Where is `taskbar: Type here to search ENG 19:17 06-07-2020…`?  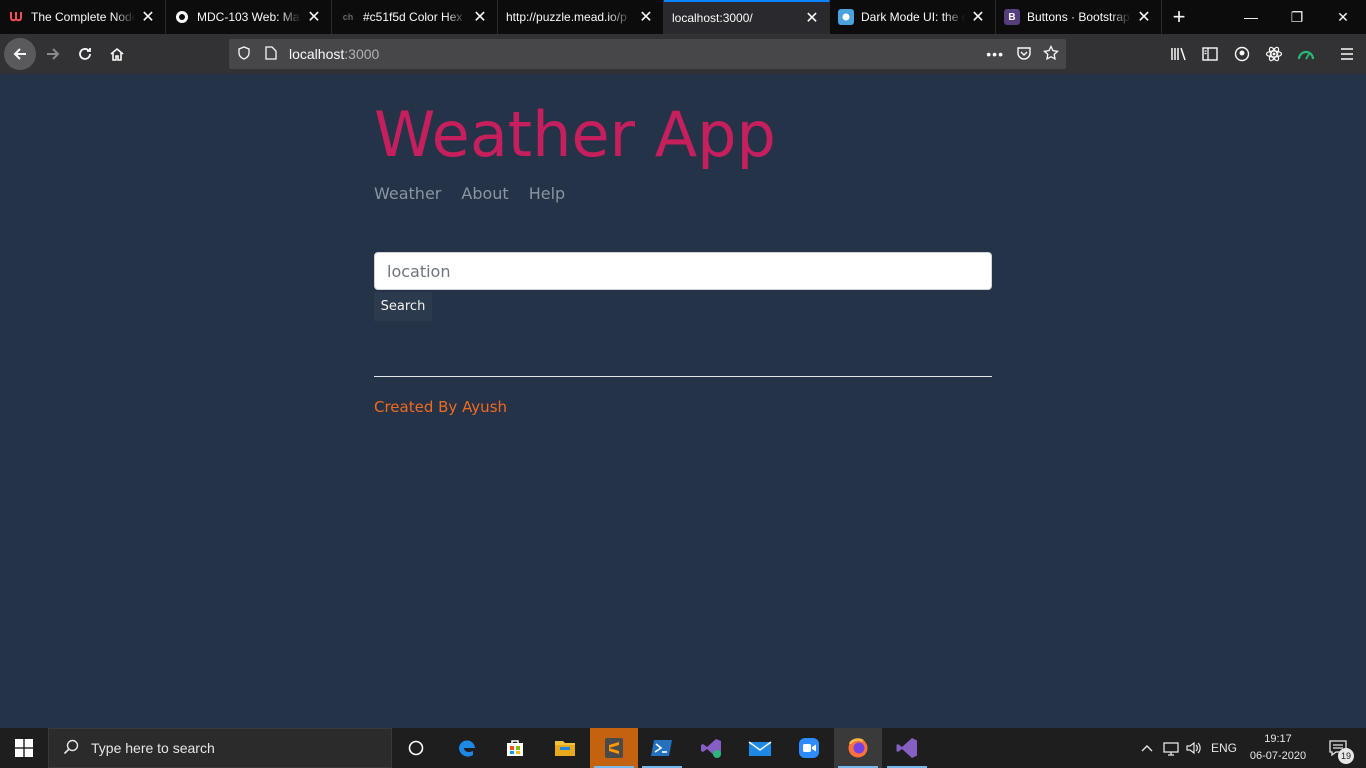 taskbar: Type here to search ENG 19:17 06-07-2020… is located at coordinates (683, 748).